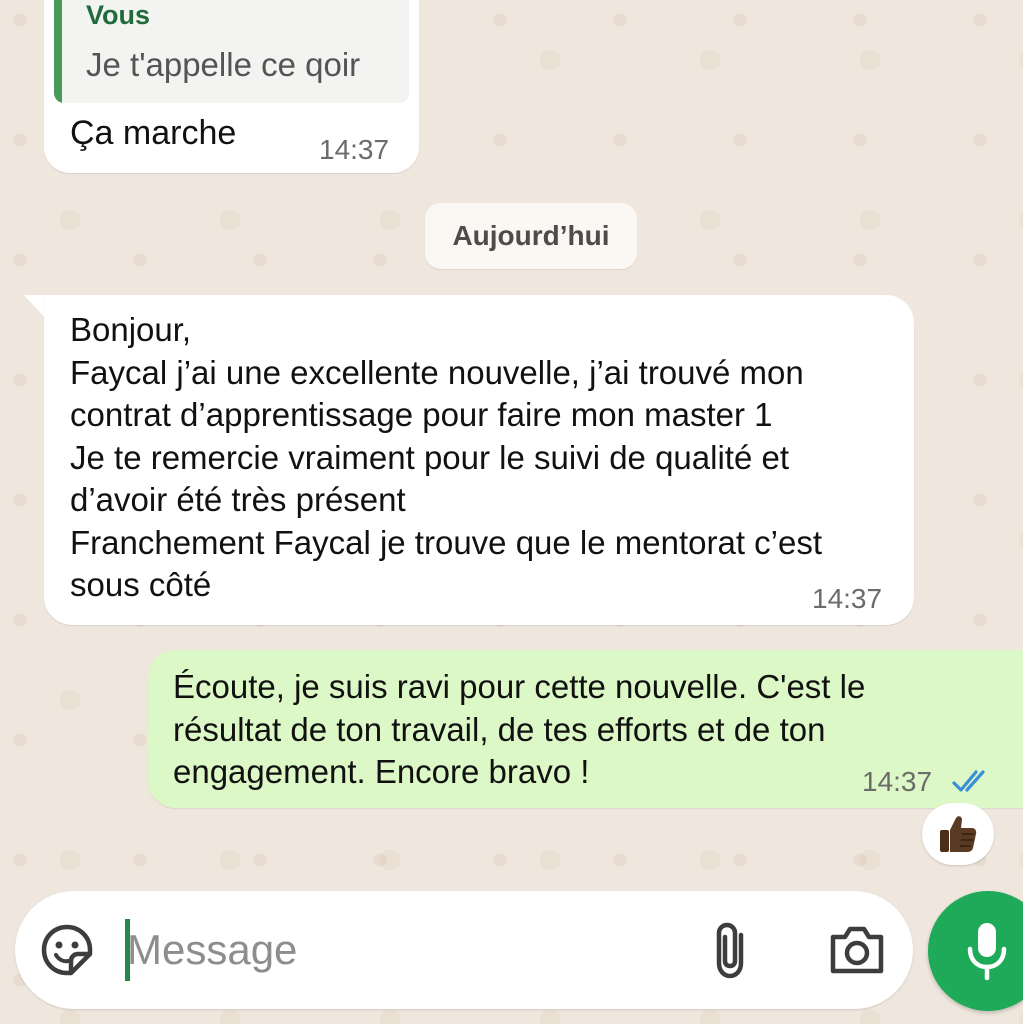  What do you see at coordinates (732, 951) in the screenshot?
I see `paperclip-icon` at bounding box center [732, 951].